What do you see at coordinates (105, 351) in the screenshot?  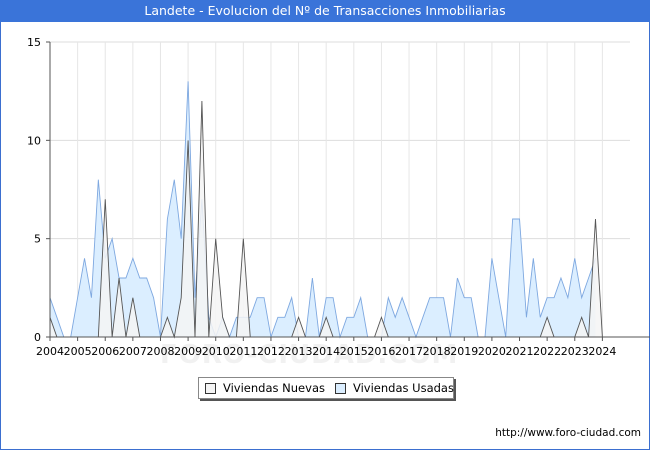 I see `x-tick-label: 2006` at bounding box center [105, 351].